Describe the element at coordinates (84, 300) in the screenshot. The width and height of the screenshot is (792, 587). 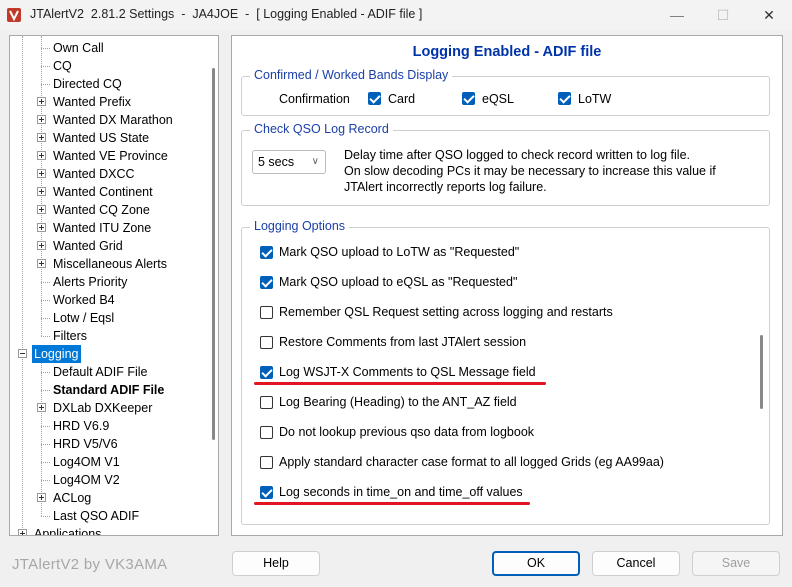
I see `tree-item-label: Worked B4` at that location.